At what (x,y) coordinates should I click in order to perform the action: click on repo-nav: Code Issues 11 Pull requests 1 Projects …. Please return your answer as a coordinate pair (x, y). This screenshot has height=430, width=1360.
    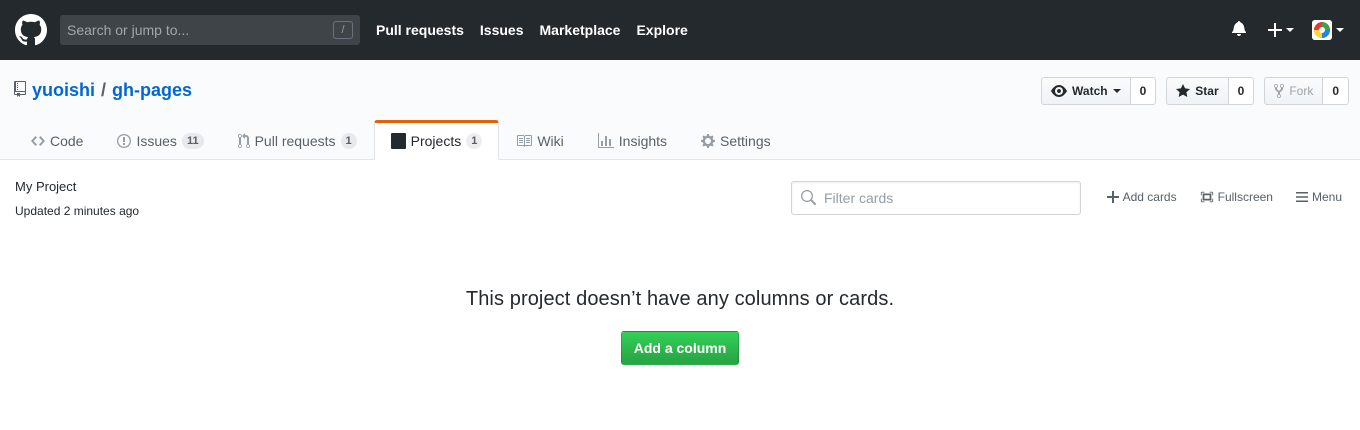
    Looking at the image, I should click on (401, 140).